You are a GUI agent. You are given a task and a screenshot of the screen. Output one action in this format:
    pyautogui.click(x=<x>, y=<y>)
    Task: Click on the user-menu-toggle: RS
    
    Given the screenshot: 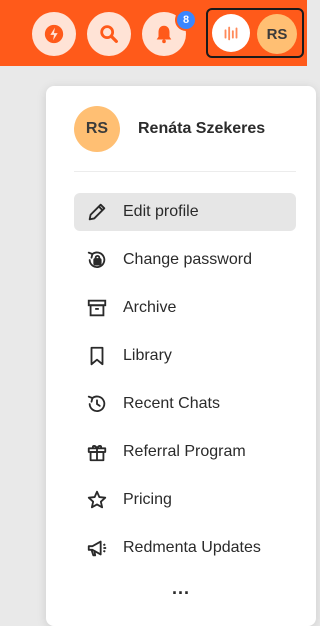 What is the action you would take?
    pyautogui.click(x=255, y=33)
    